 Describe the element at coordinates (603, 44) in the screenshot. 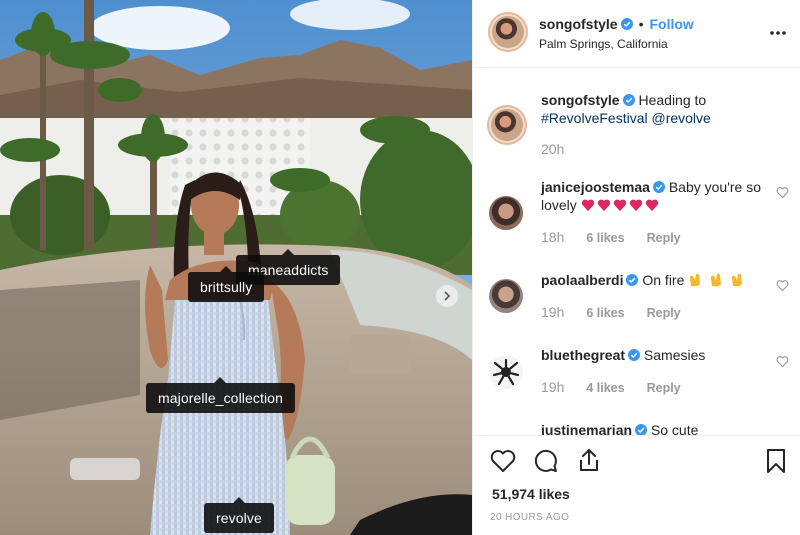

I see `location-link: Palm Springs, California` at that location.